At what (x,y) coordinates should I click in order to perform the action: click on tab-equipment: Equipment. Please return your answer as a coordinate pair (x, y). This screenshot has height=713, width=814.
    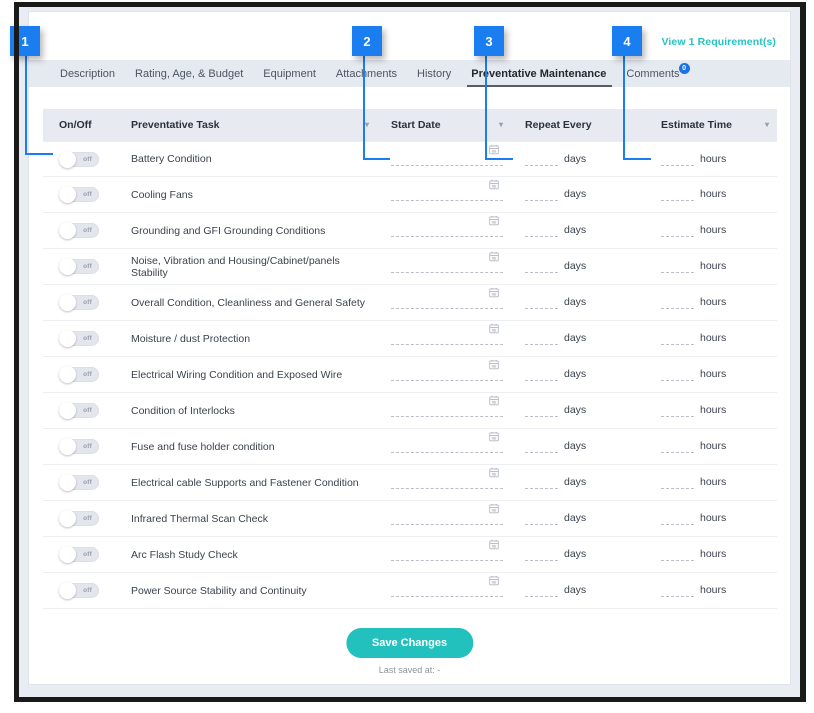
    Looking at the image, I should click on (289, 78).